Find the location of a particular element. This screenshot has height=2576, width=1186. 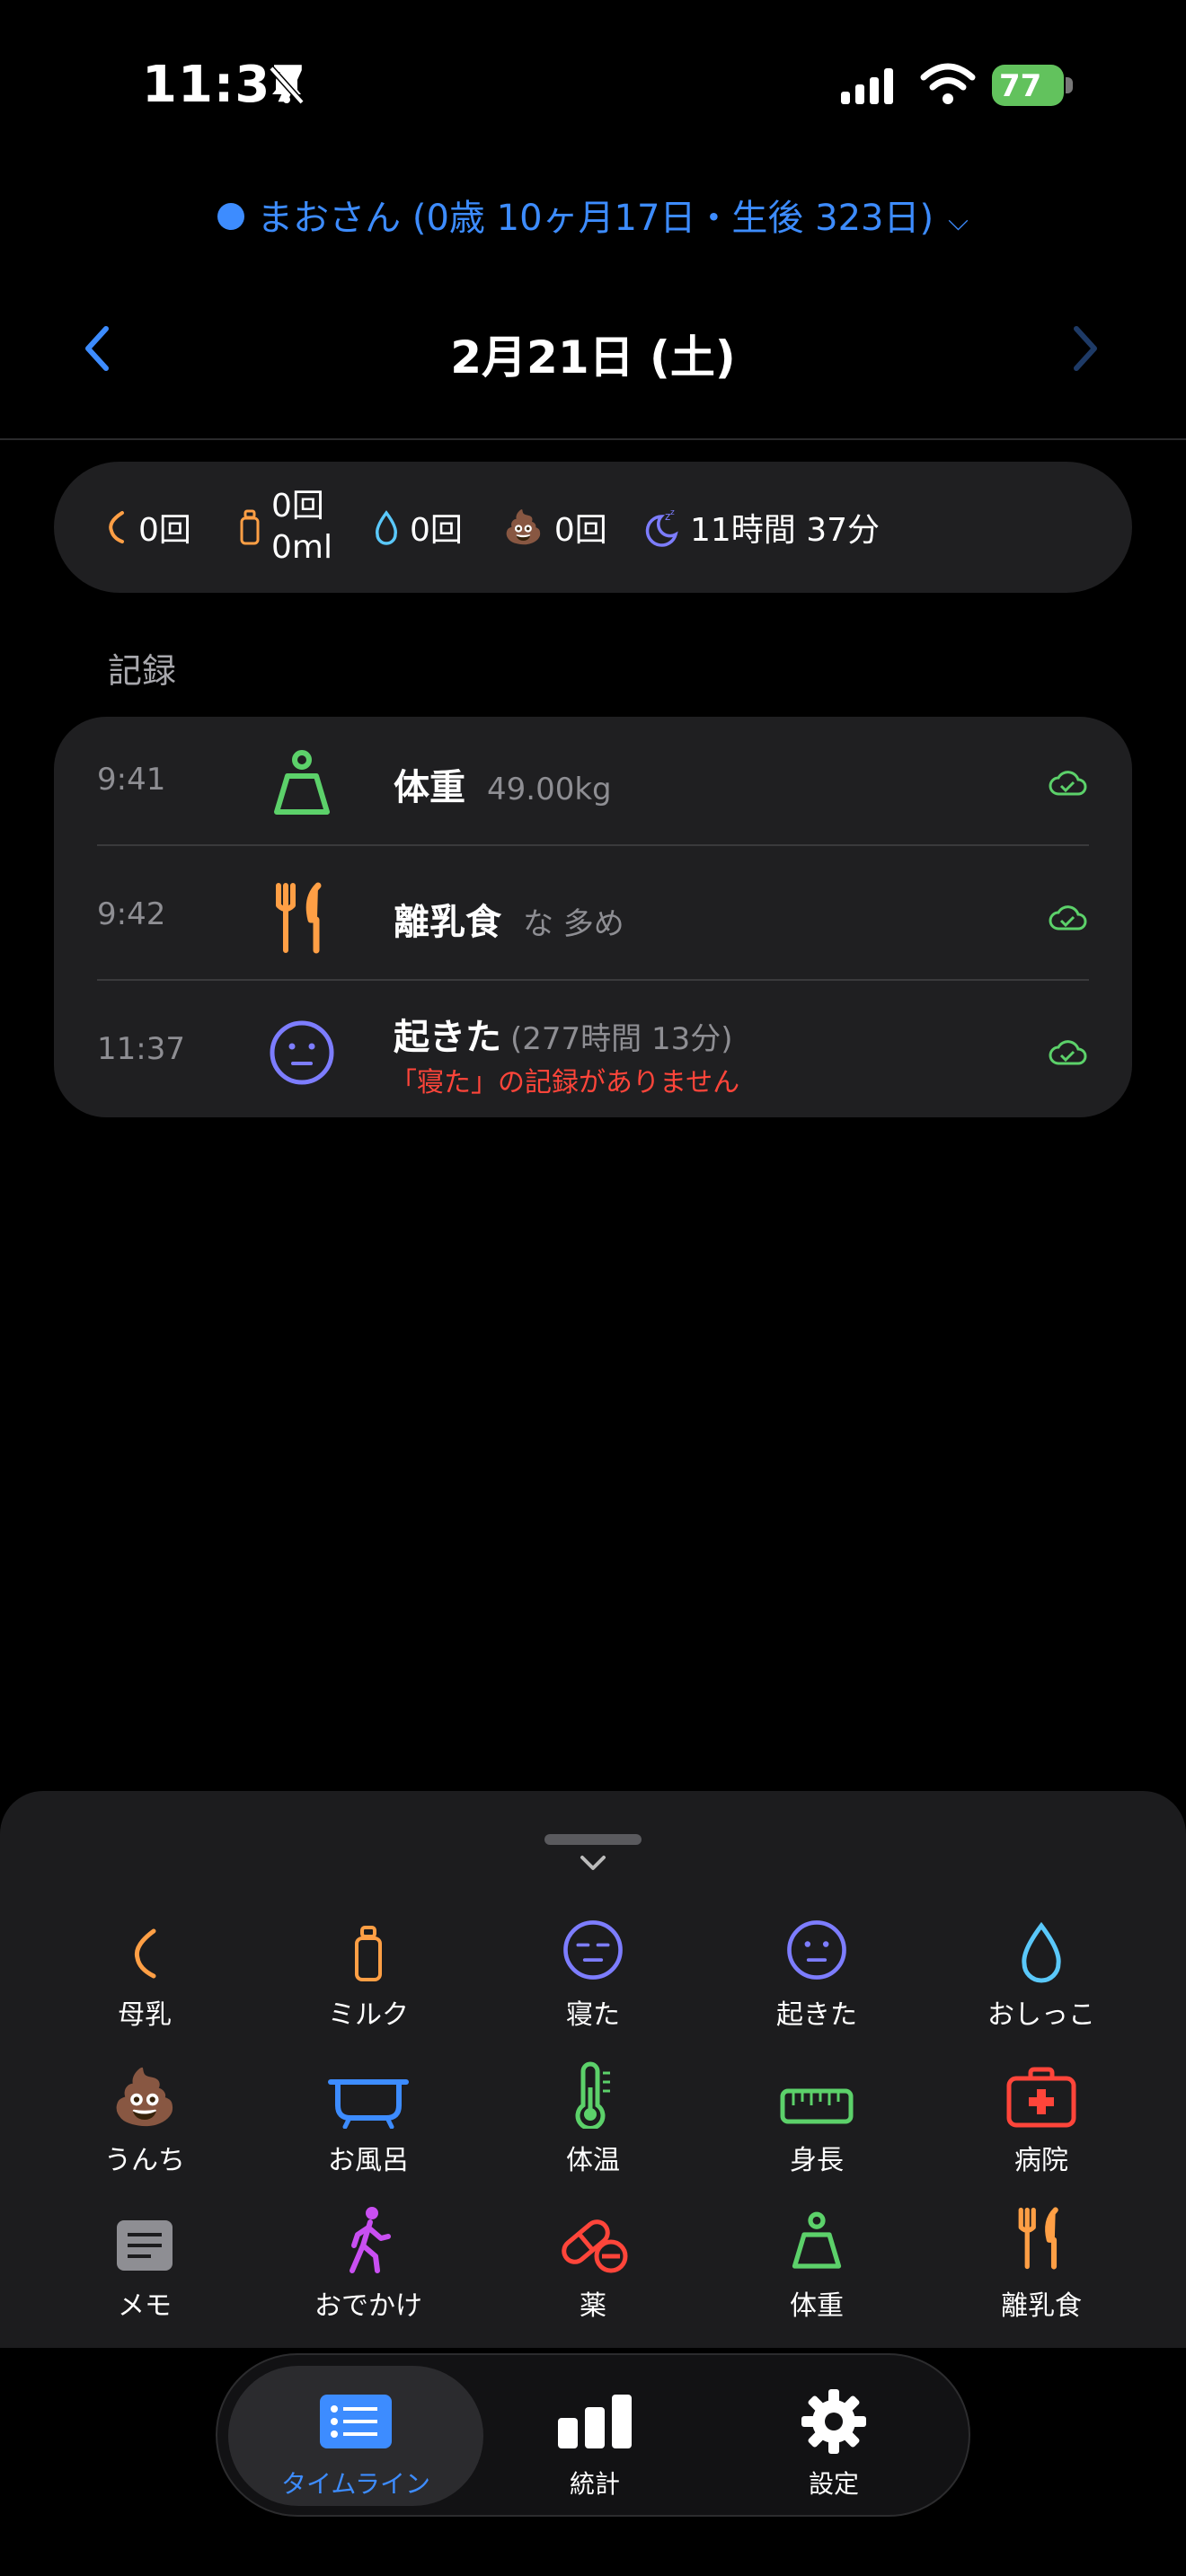

quick-label: ミルク is located at coordinates (368, 2015).